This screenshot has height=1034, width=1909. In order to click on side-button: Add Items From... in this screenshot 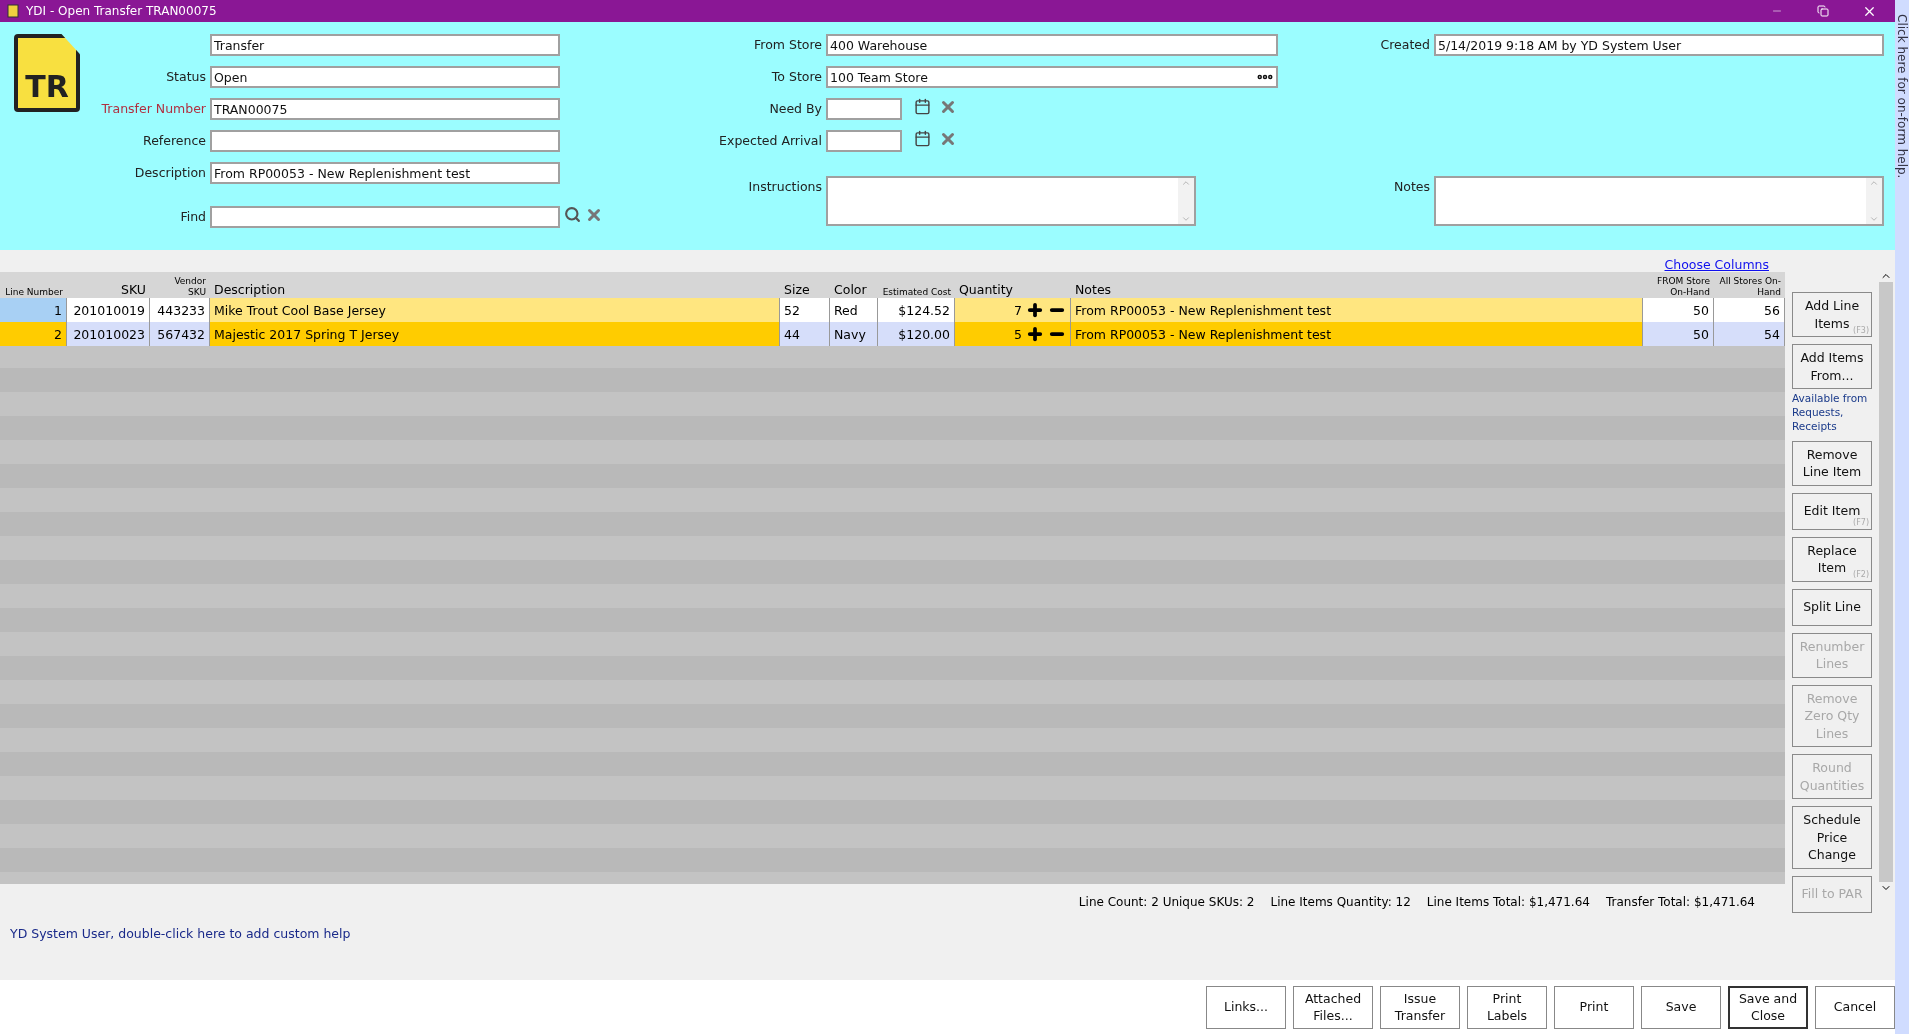, I will do `click(1832, 366)`.